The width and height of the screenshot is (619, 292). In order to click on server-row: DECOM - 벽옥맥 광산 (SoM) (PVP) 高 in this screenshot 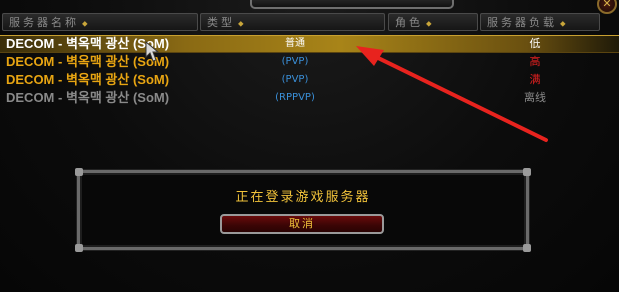, I will do `click(309, 62)`.